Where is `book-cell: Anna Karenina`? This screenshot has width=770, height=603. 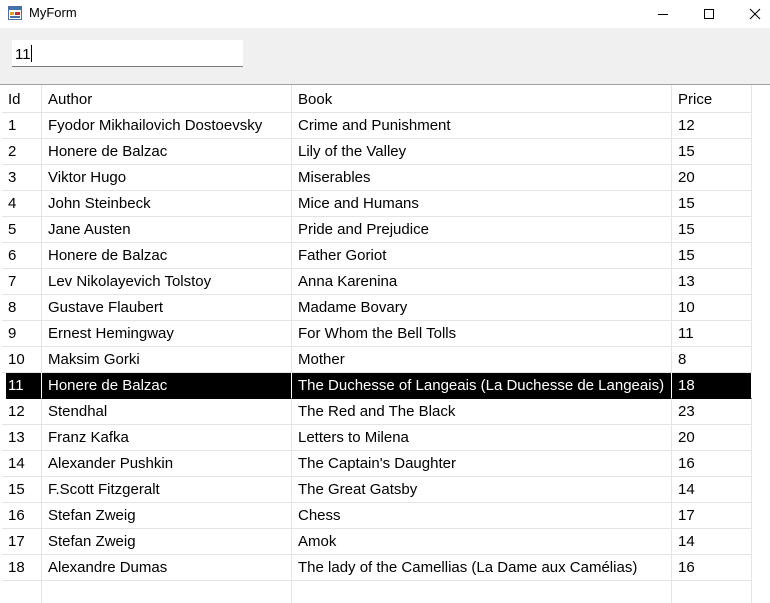 book-cell: Anna Karenina is located at coordinates (482, 282).